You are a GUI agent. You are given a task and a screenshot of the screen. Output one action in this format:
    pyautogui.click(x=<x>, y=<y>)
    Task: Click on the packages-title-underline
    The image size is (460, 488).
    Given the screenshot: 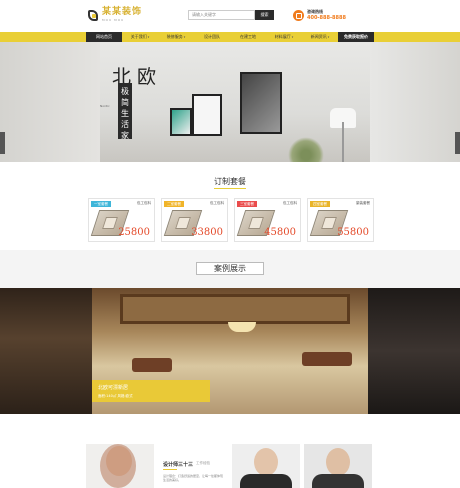 What is the action you would take?
    pyautogui.click(x=230, y=188)
    